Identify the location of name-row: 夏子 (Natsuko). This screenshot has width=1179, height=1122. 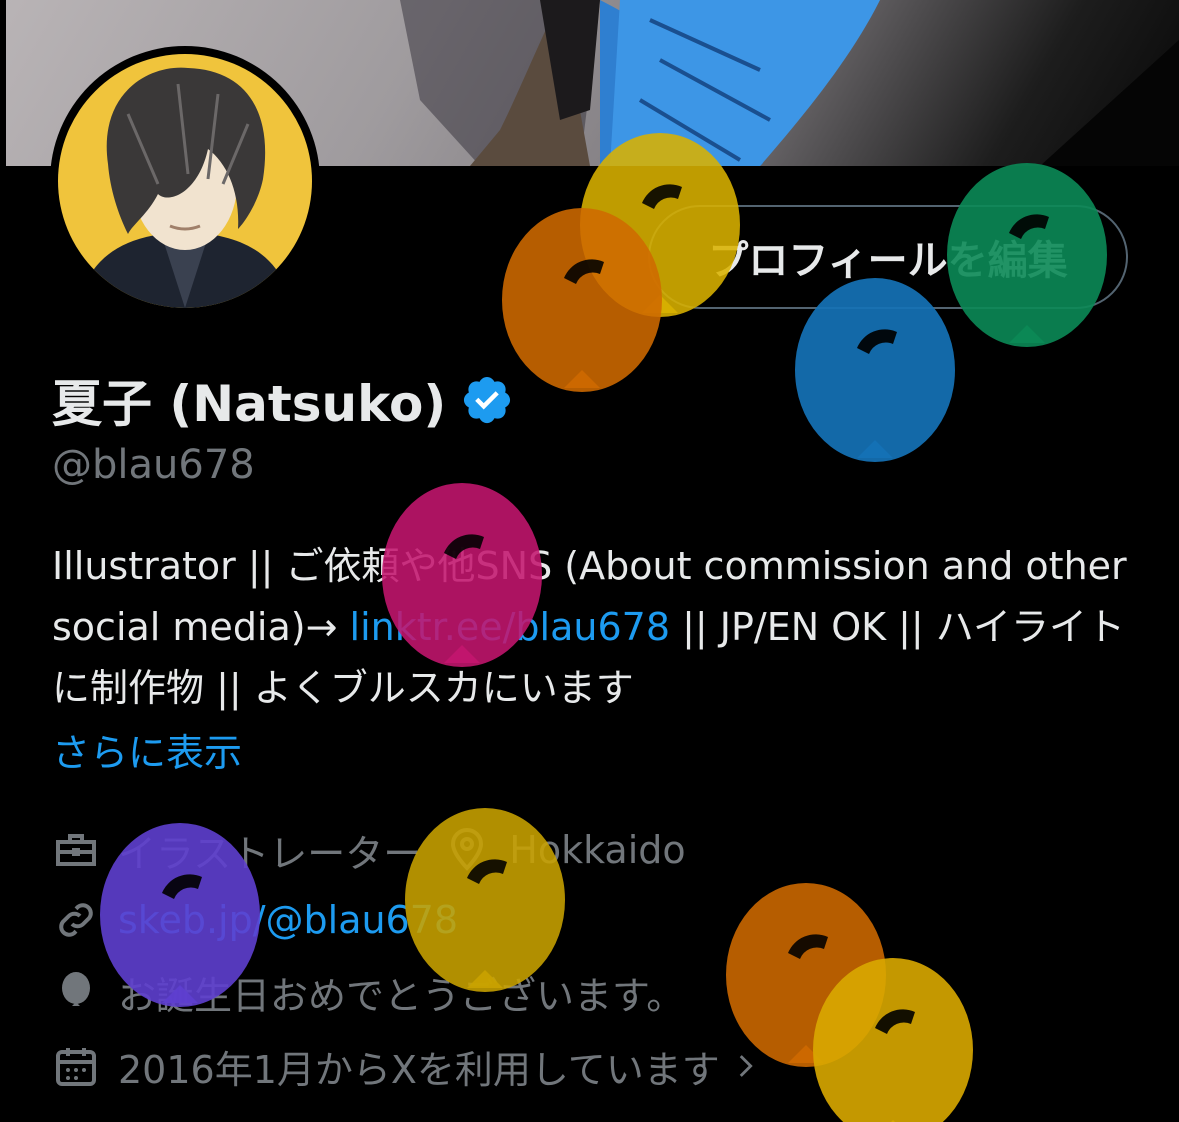
(283, 400).